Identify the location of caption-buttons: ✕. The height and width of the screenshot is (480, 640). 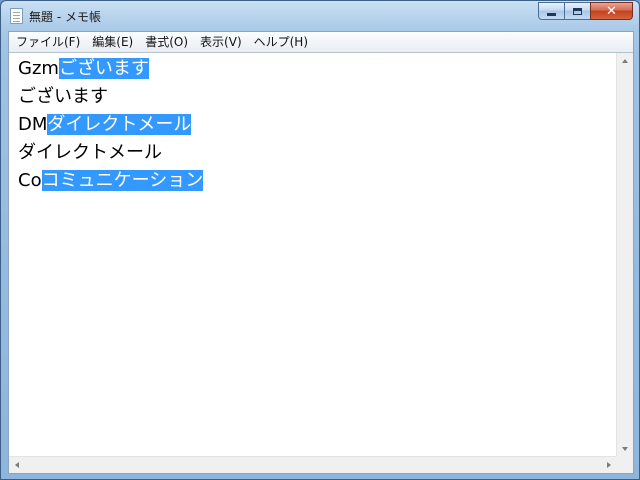
(585, 12).